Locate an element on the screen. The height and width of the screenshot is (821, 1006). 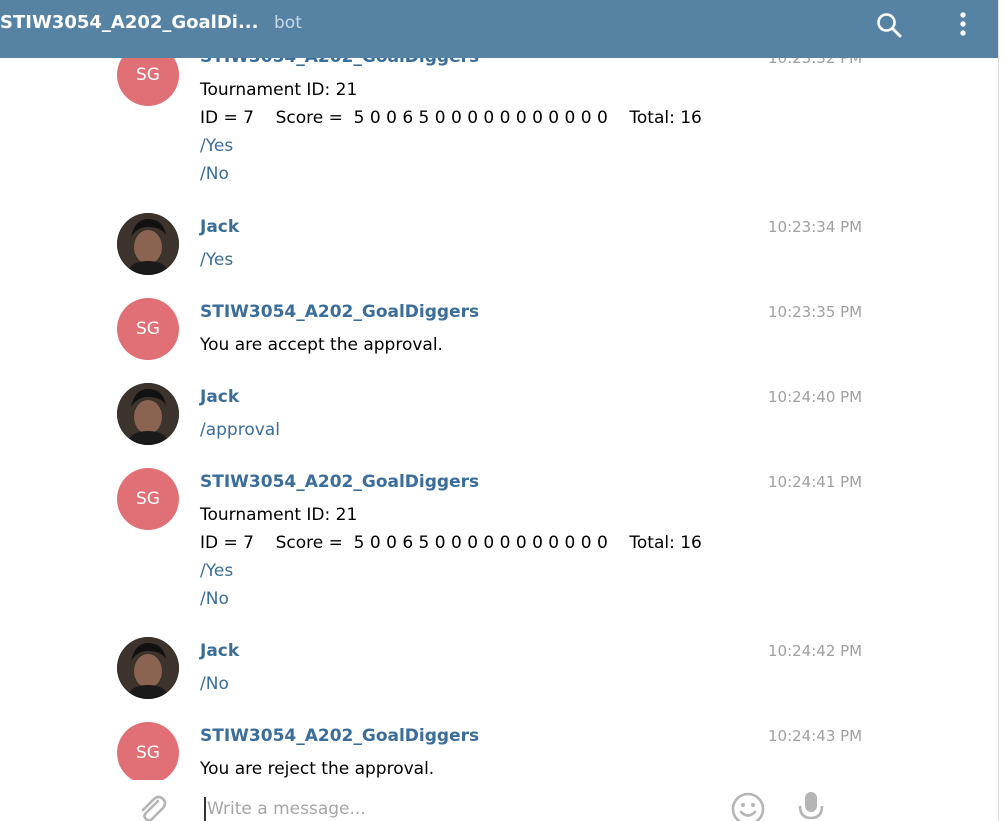
message: Jack 10:24:40 PM /approval is located at coordinates (499, 418).